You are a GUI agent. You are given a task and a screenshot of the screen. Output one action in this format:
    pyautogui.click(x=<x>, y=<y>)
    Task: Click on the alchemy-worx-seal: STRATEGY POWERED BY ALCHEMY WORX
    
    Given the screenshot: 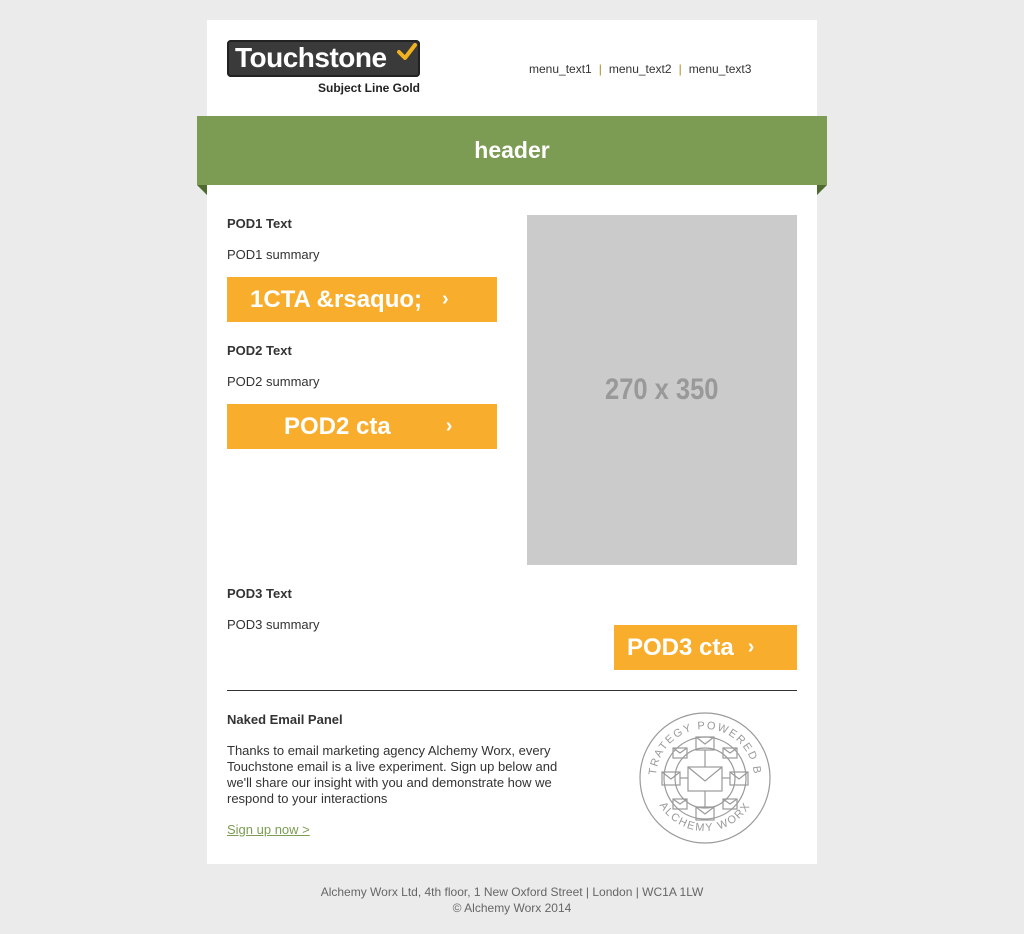 What is the action you would take?
    pyautogui.click(x=705, y=778)
    